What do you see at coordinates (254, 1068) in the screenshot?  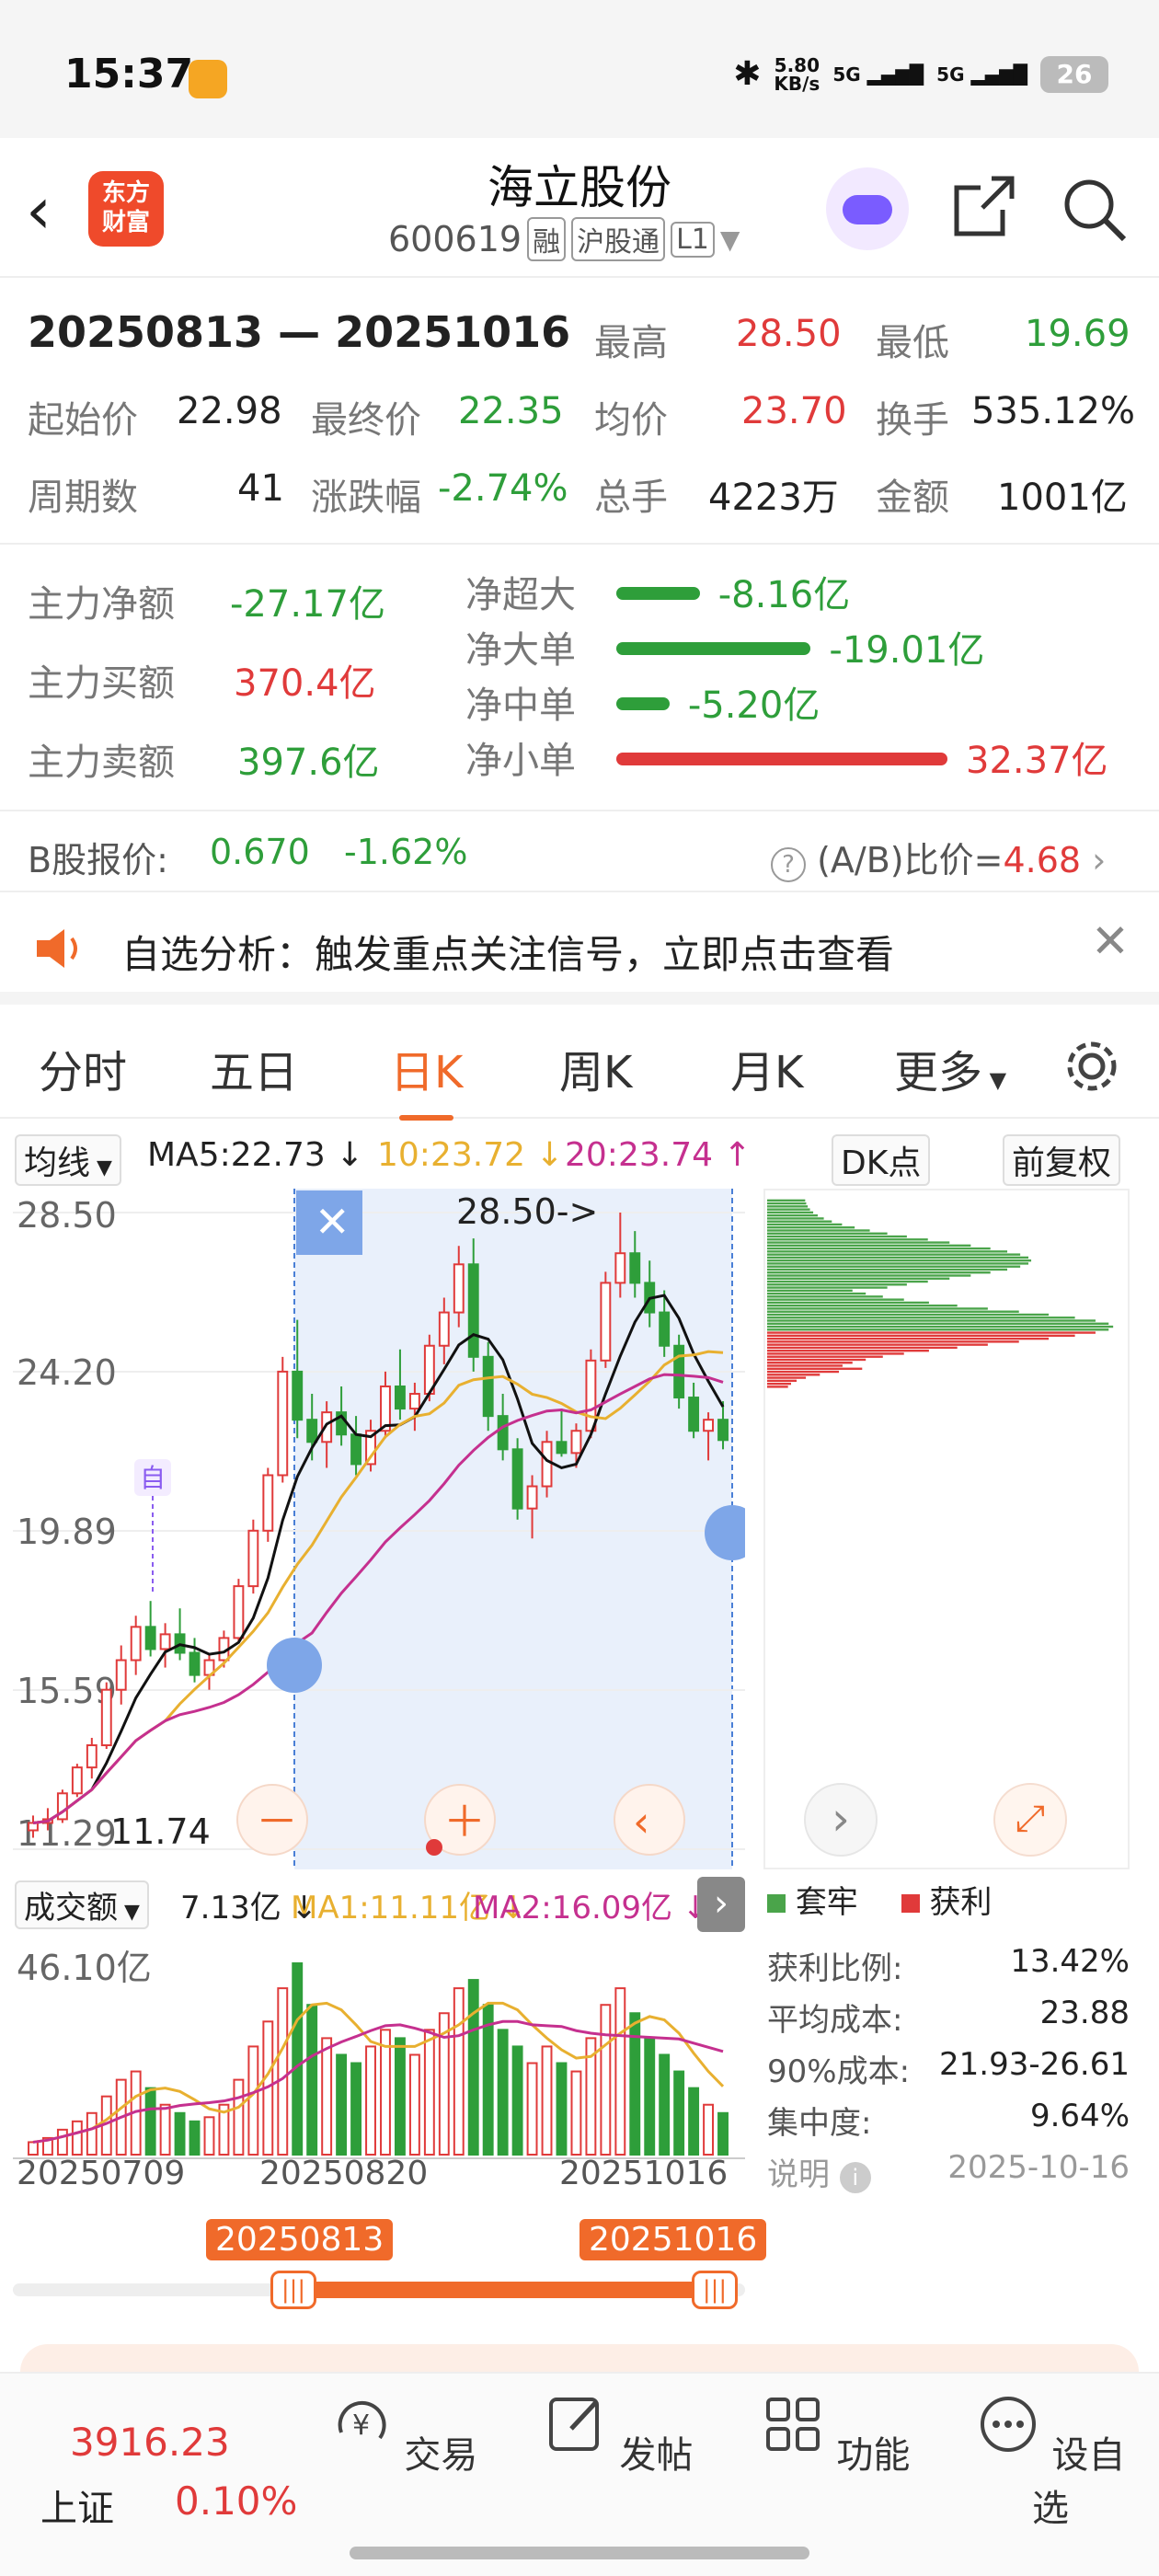 I see `tab-five-day: 五日` at bounding box center [254, 1068].